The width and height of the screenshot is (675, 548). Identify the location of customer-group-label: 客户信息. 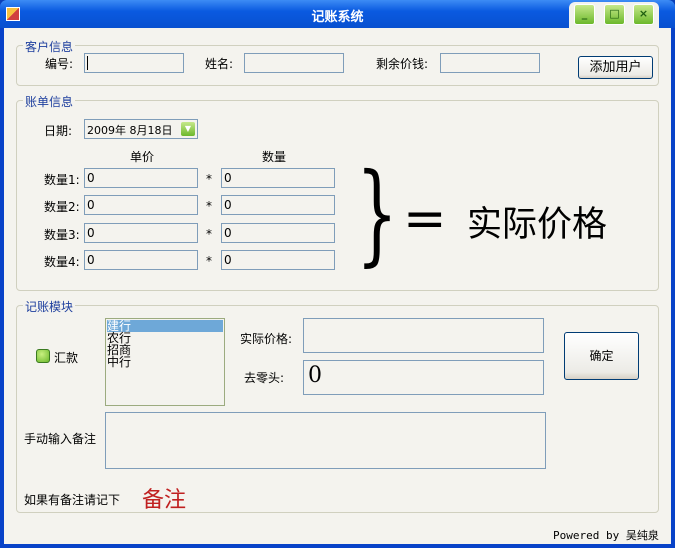
(49, 46).